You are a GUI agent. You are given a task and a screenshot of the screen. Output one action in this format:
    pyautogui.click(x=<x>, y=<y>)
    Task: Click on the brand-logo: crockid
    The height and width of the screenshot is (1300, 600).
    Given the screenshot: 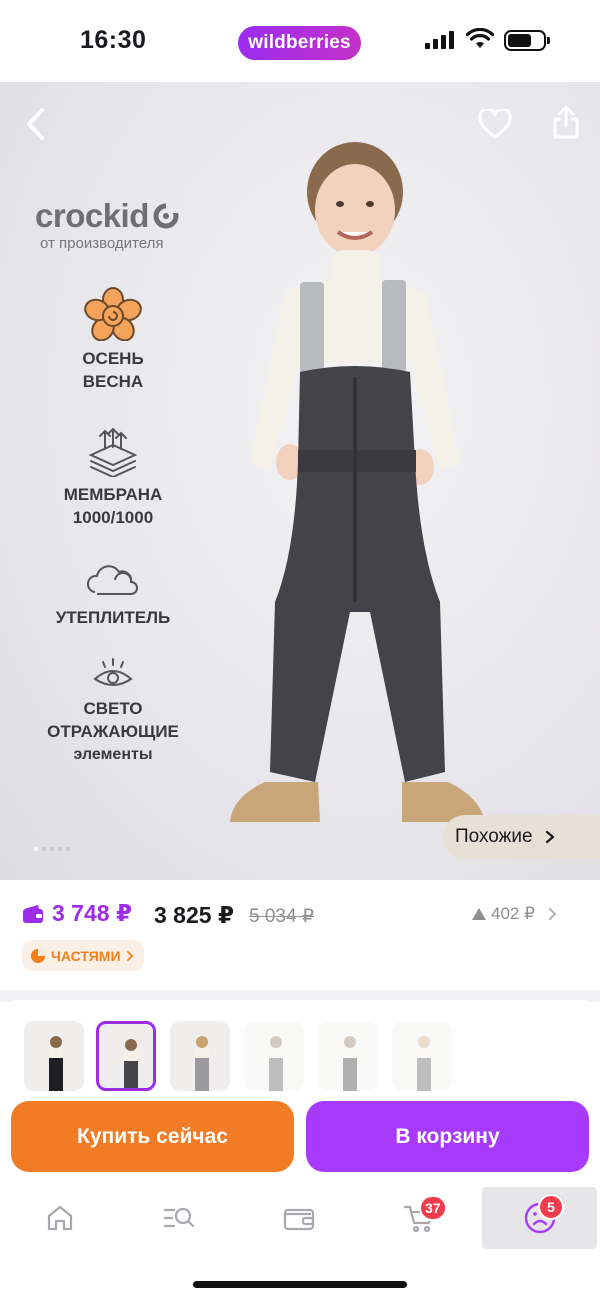 What is the action you would take?
    pyautogui.click(x=107, y=216)
    